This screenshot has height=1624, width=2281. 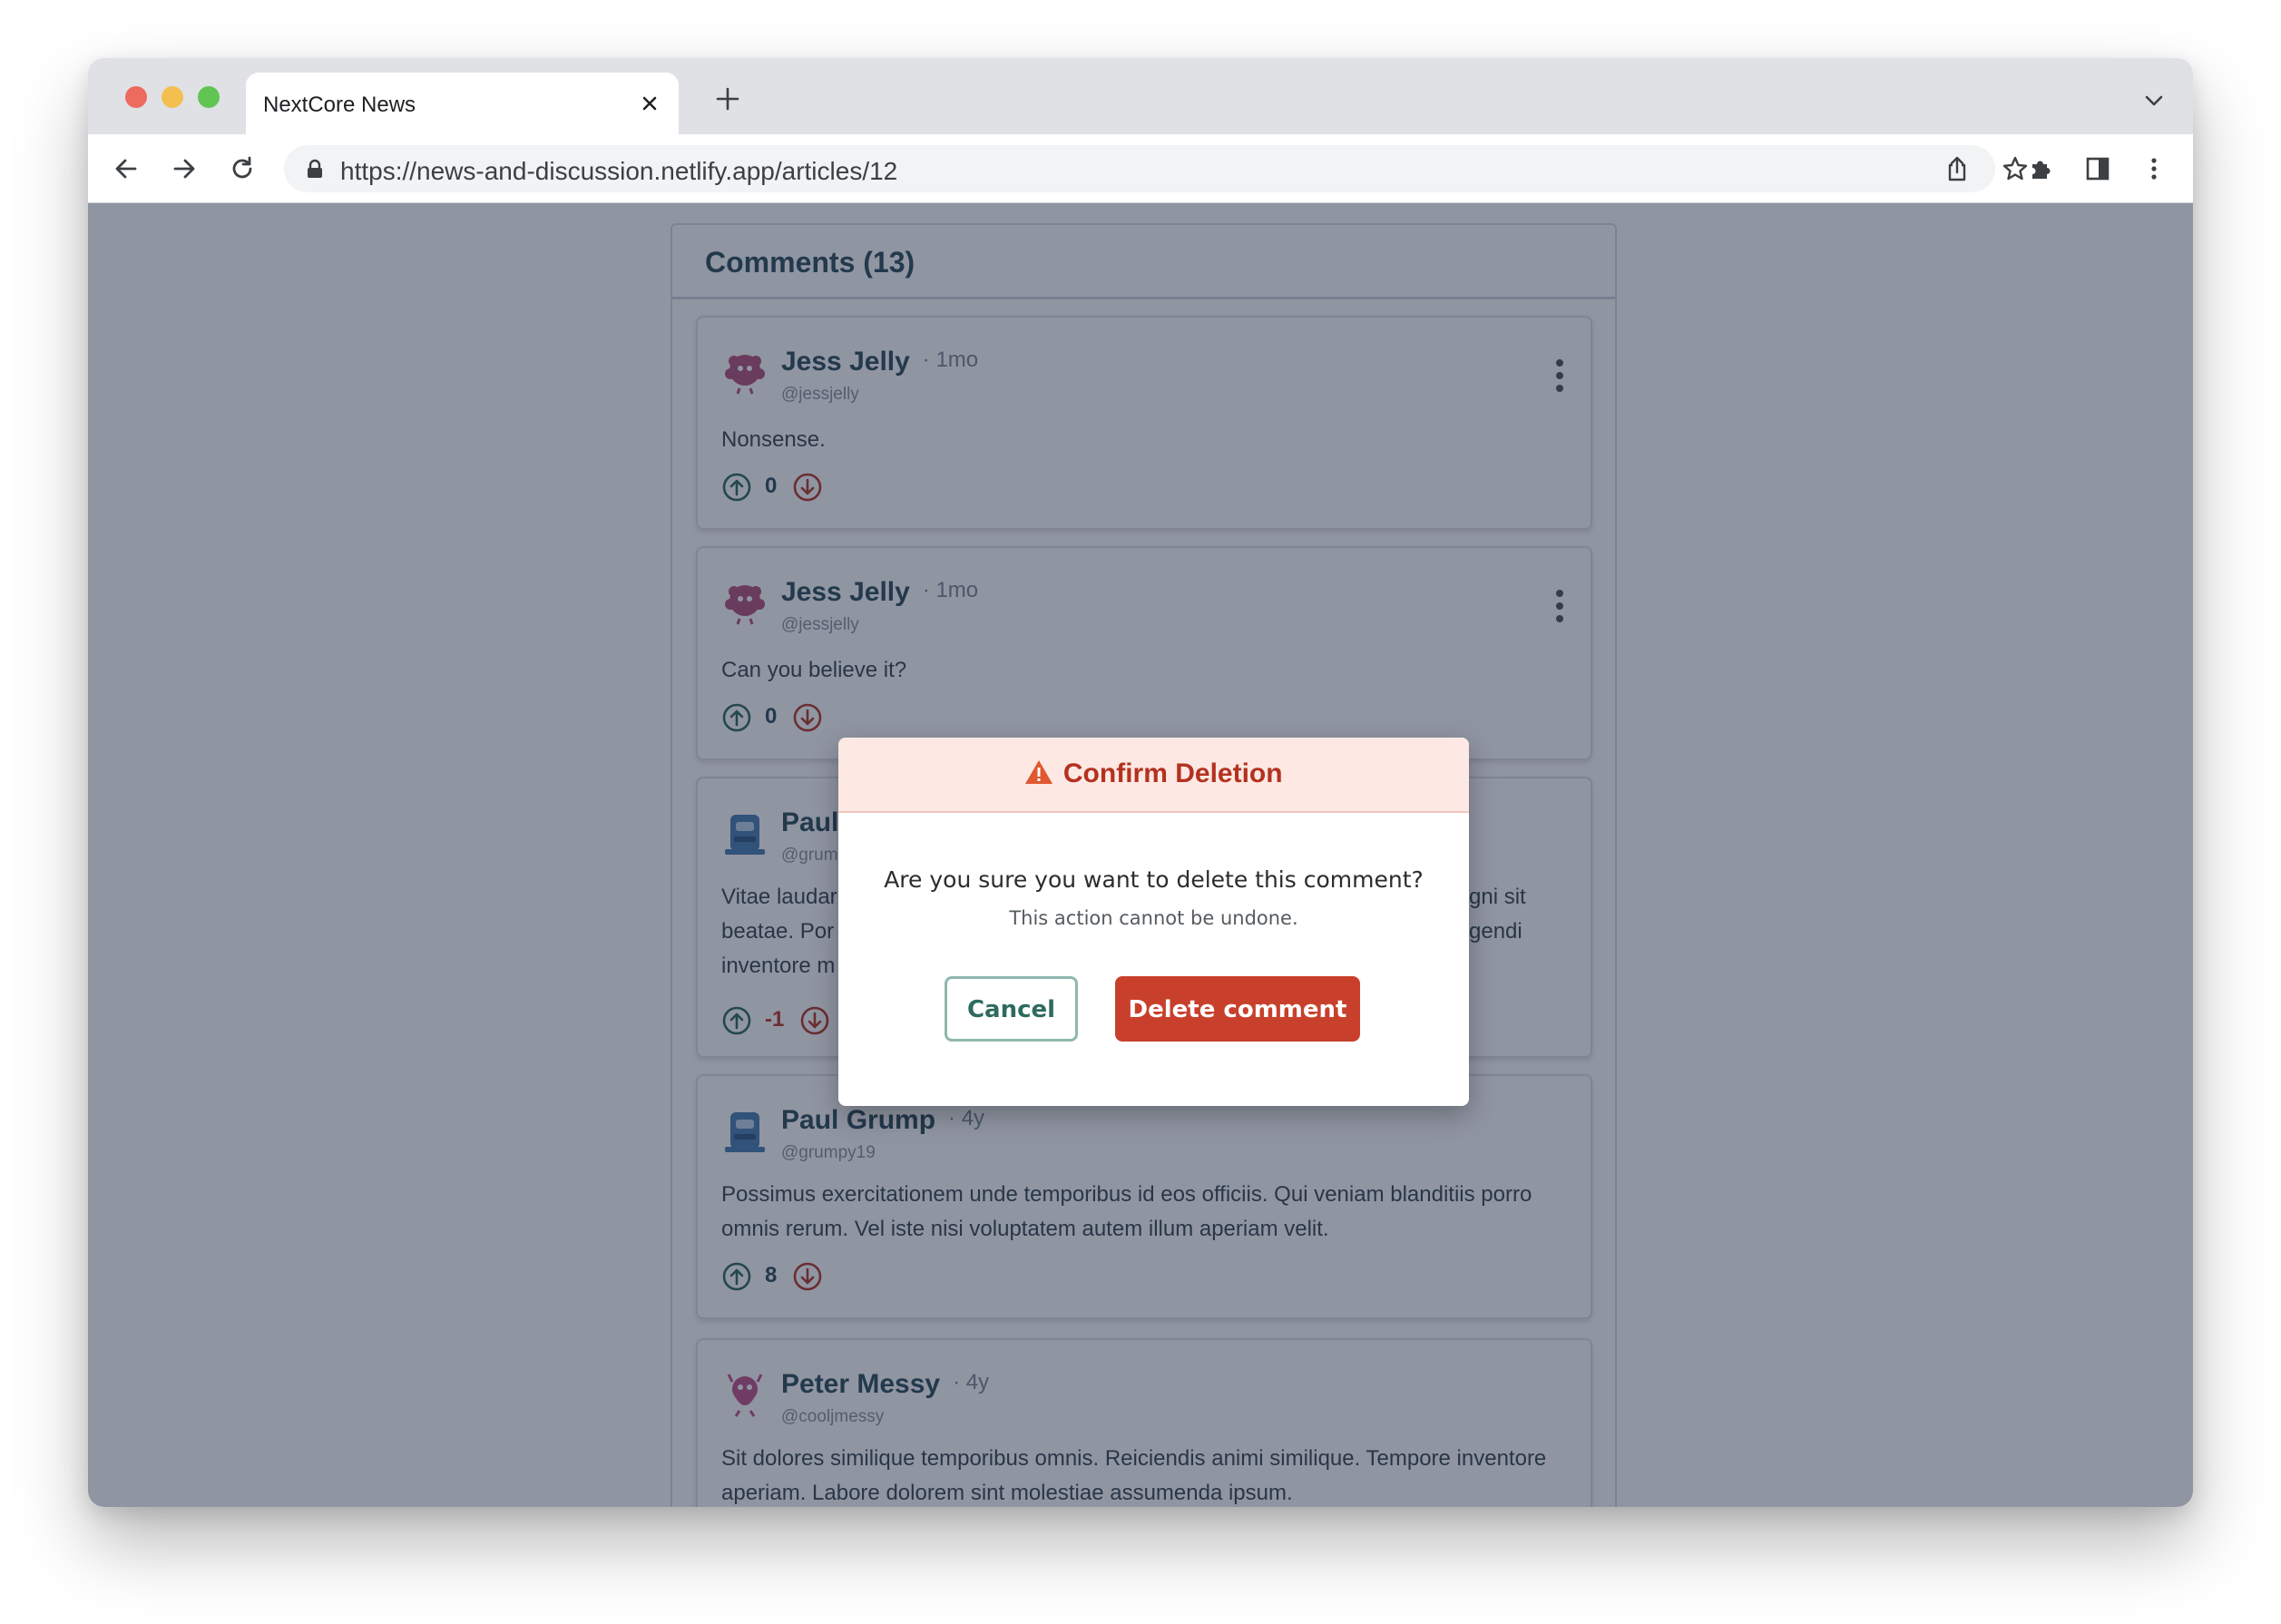 What do you see at coordinates (172, 97) in the screenshot?
I see `window-minimize-light` at bounding box center [172, 97].